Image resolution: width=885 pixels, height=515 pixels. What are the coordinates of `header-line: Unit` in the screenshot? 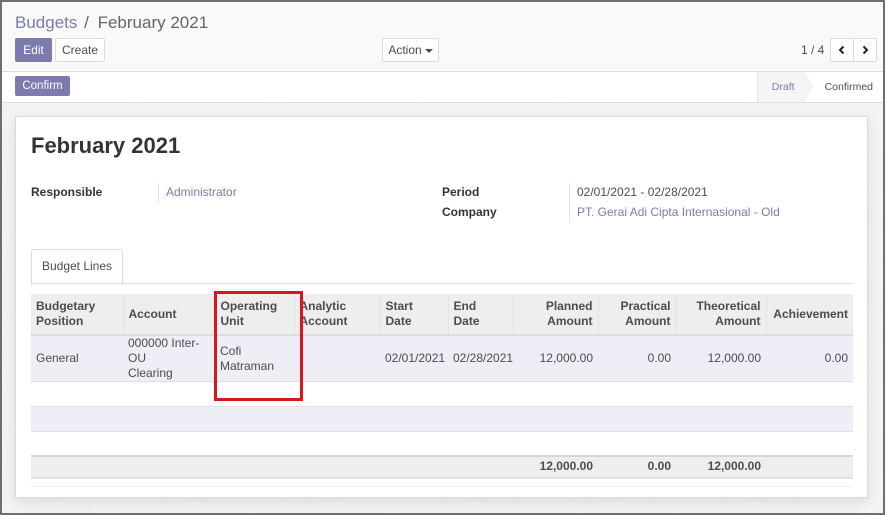 It's located at (232, 321).